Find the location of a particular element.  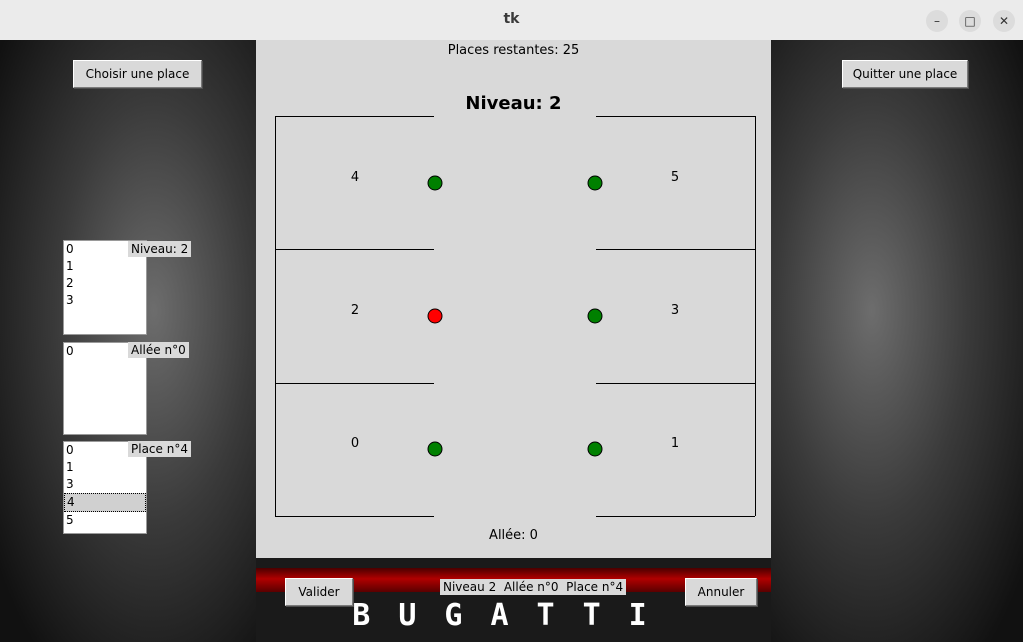

spot-number-3: 3 is located at coordinates (675, 310).